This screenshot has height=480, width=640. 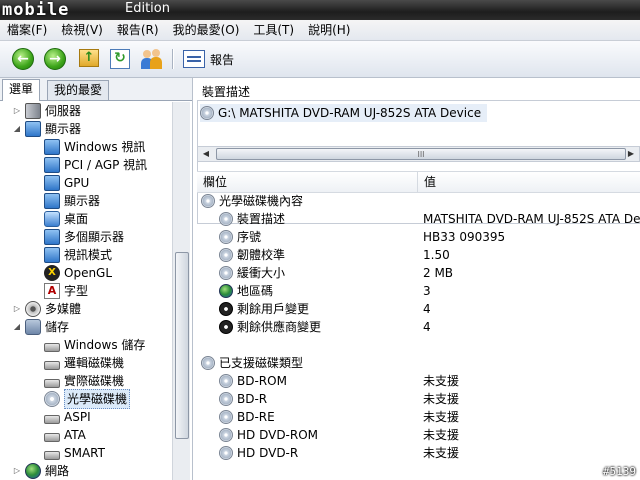 I want to click on property-field: 剩餘供應商變更, so click(x=279, y=327).